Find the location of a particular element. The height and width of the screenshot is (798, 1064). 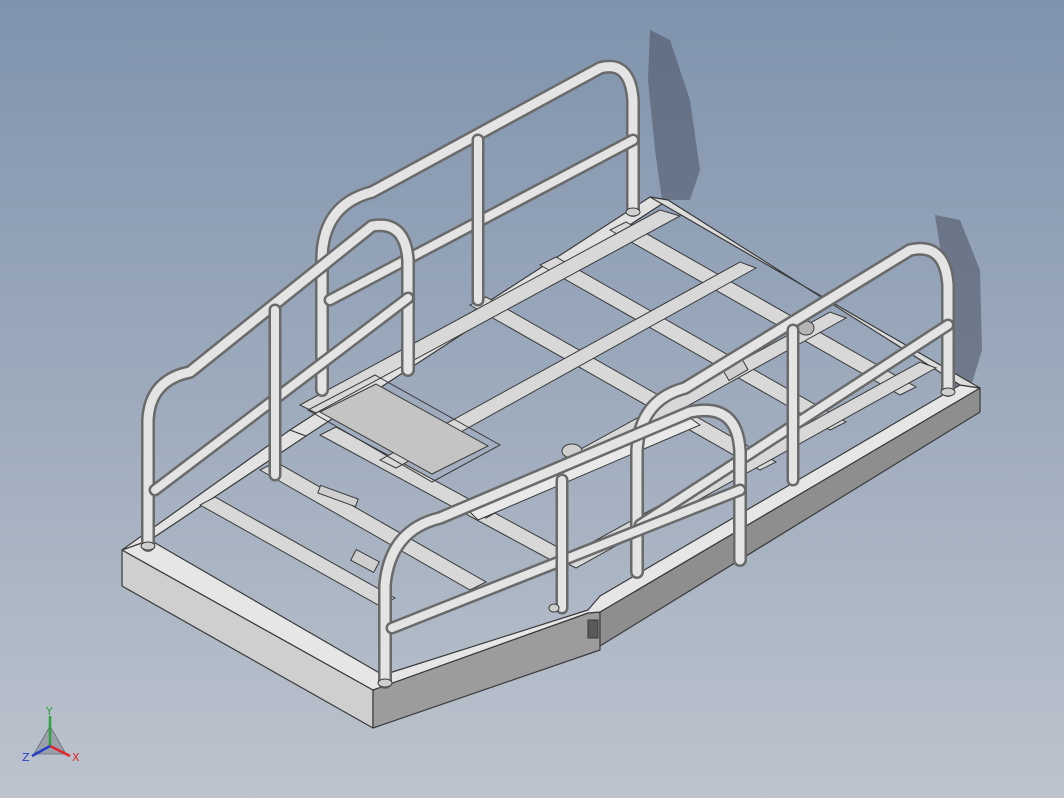

orientation-triad: Y X Z is located at coordinates (52, 736).